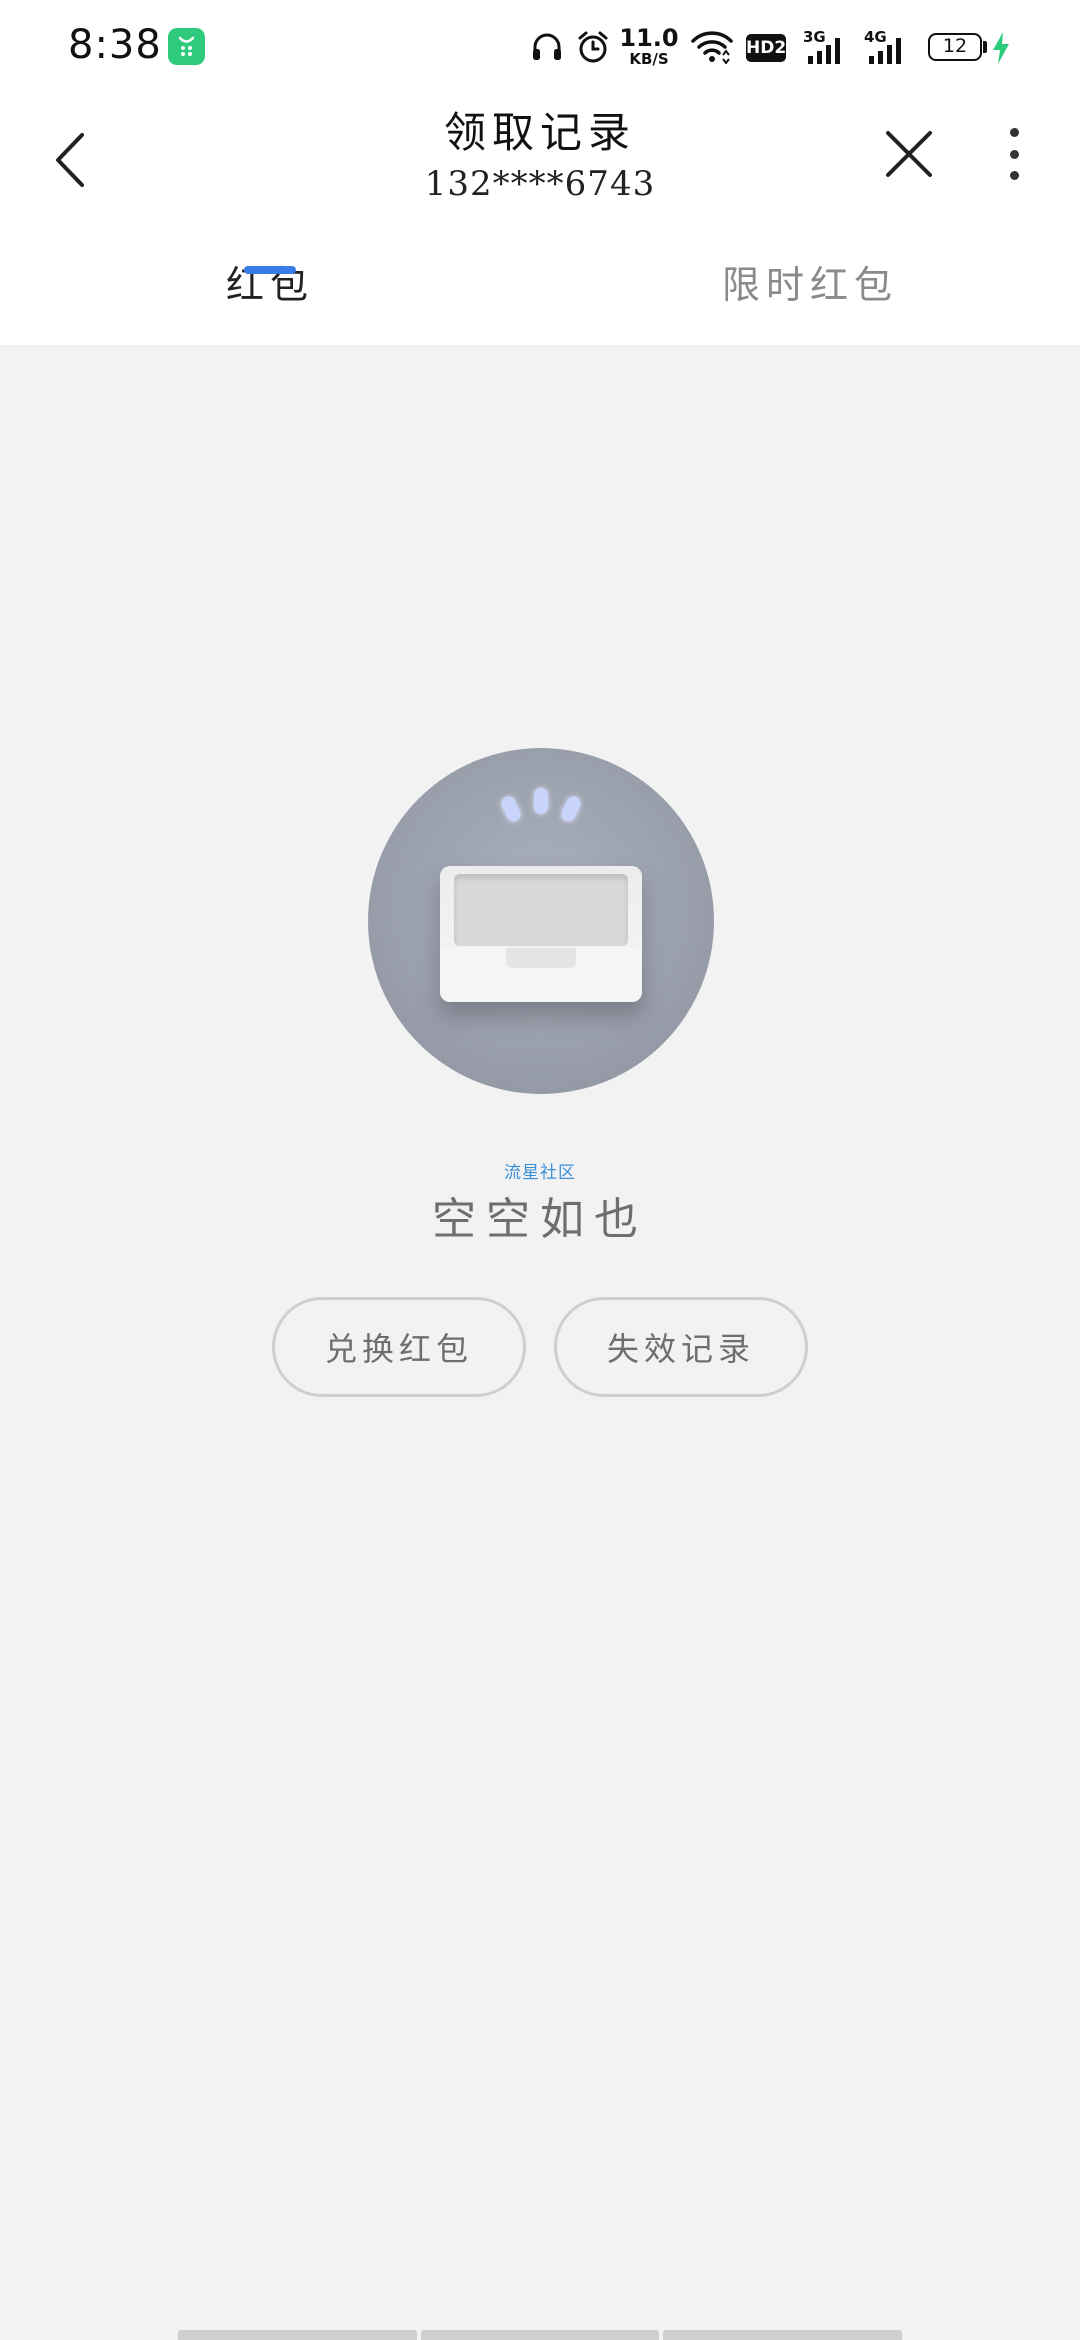  I want to click on tray-inner, so click(541, 910).